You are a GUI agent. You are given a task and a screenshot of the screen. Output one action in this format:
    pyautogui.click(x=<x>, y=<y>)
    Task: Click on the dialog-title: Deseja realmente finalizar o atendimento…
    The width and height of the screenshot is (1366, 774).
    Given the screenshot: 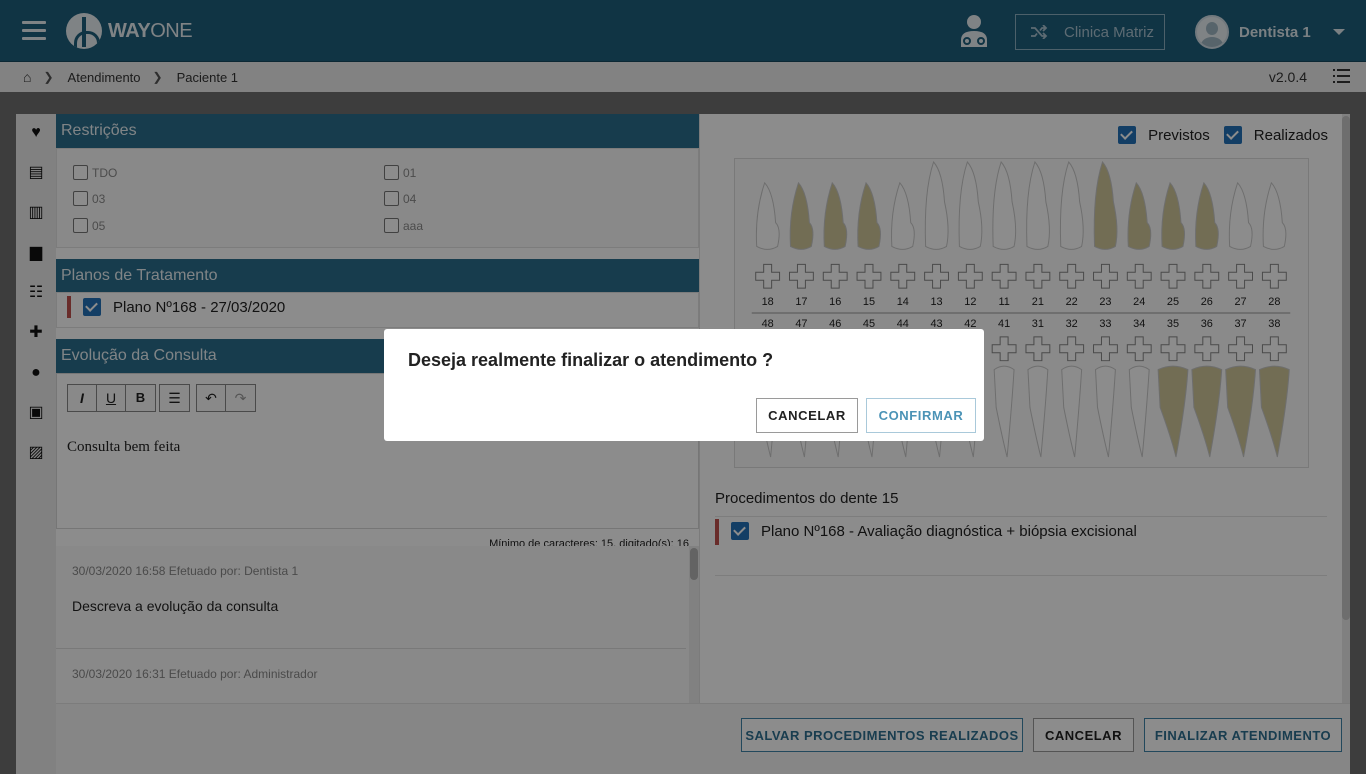 What is the action you would take?
    pyautogui.click(x=591, y=360)
    